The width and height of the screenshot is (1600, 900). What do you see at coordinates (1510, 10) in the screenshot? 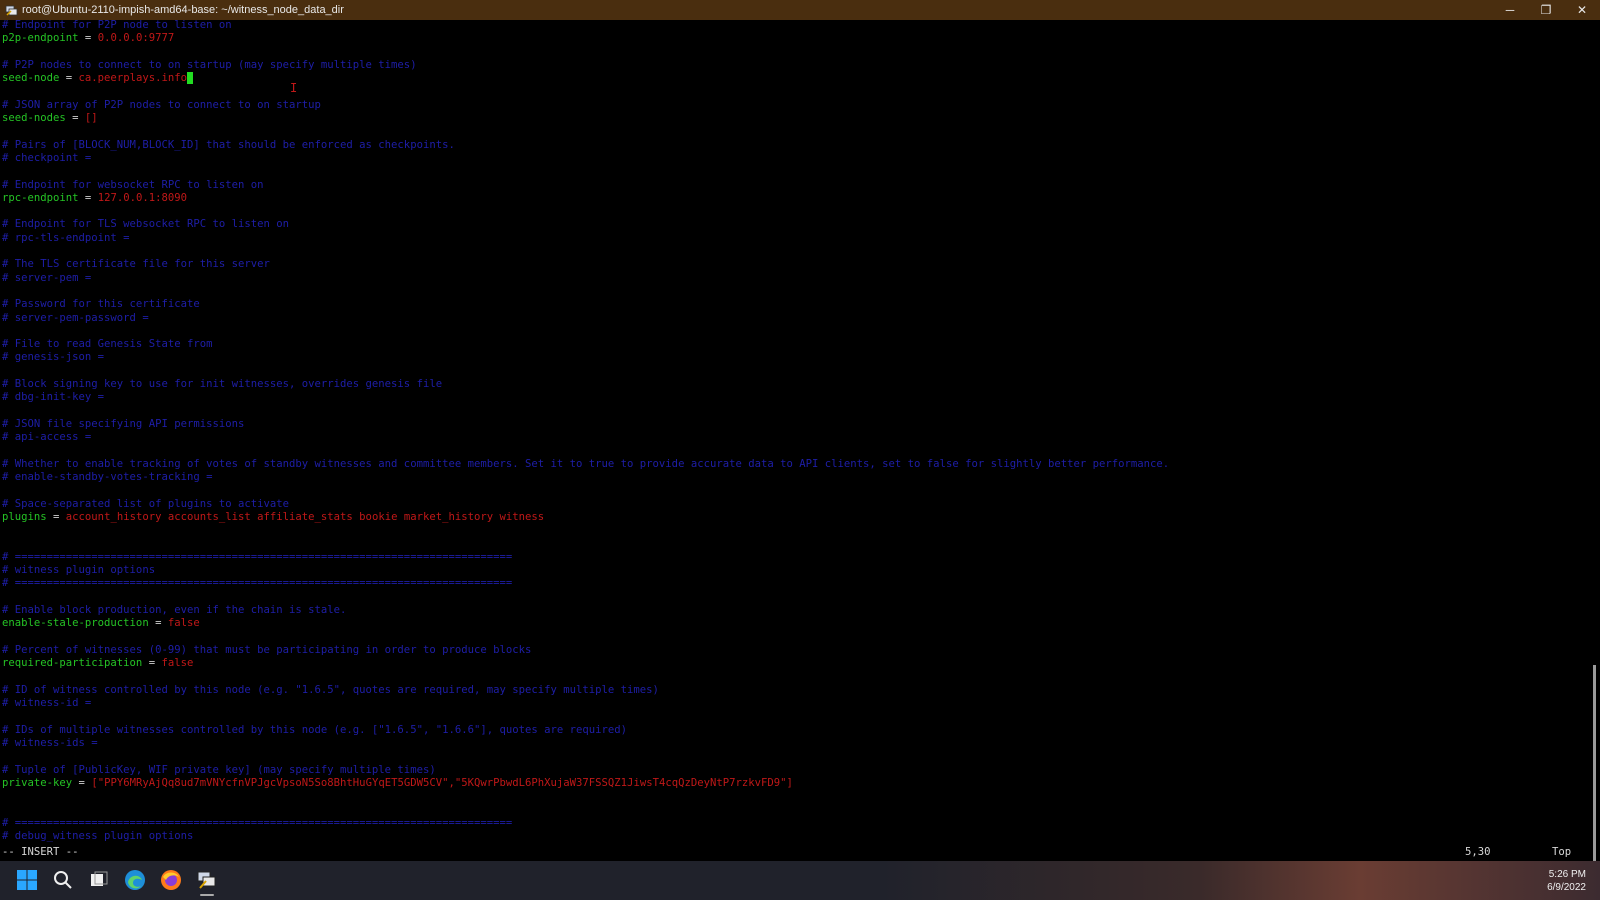
I see `minimize-button: ─` at bounding box center [1510, 10].